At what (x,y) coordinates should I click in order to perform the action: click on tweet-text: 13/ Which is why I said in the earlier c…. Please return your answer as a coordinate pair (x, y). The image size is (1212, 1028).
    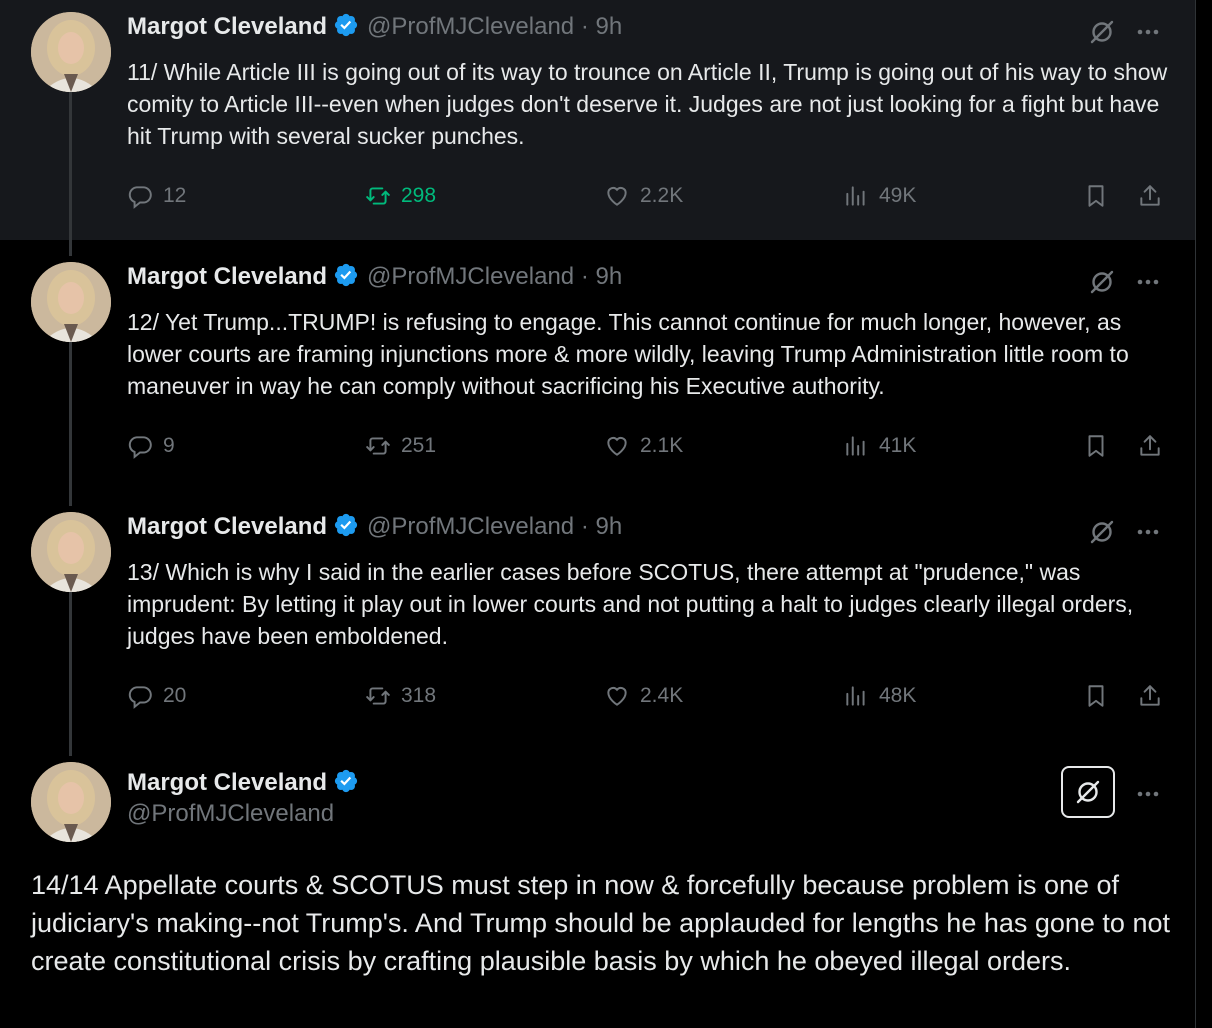
    Looking at the image, I should click on (630, 604).